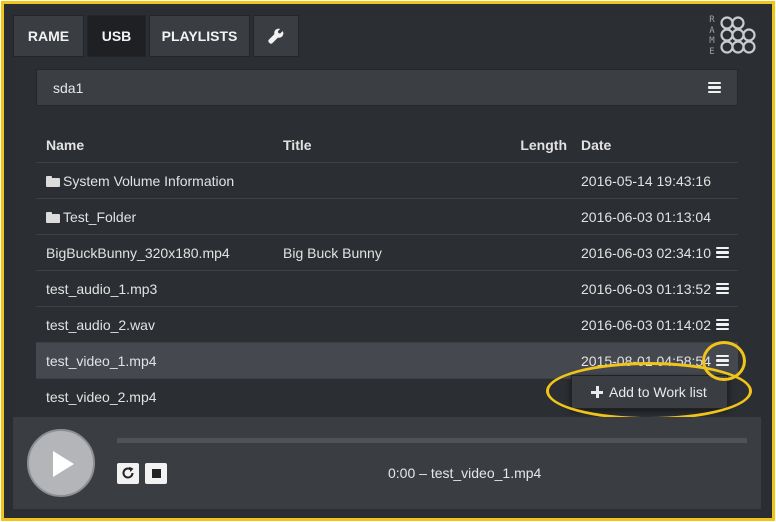 The width and height of the screenshot is (776, 522). I want to click on menu-icon, so click(714, 87).